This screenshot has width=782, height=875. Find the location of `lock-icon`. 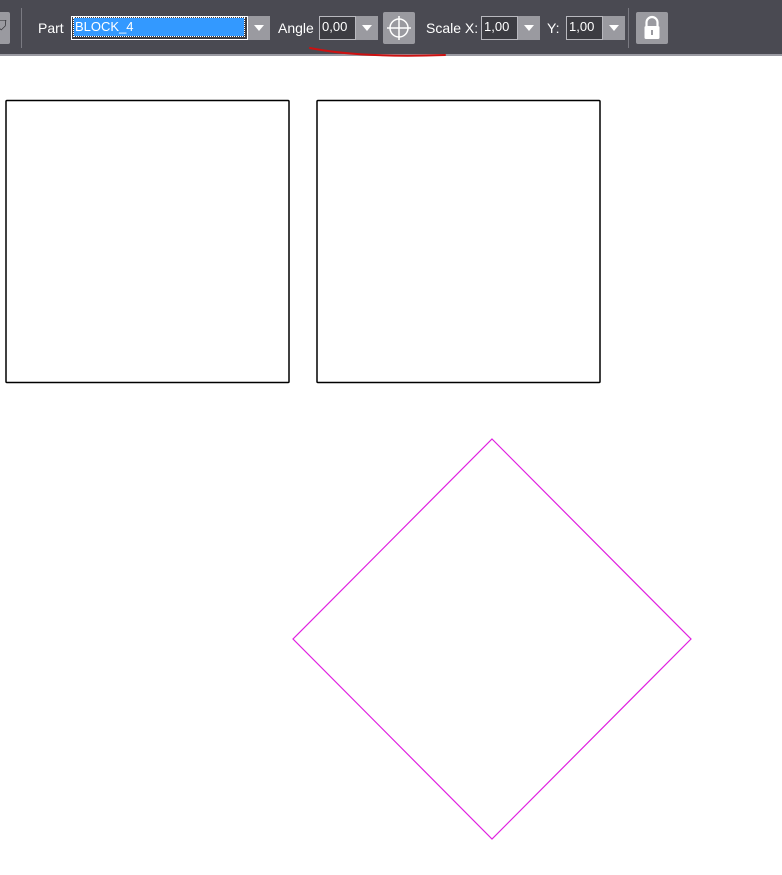

lock-icon is located at coordinates (652, 28).